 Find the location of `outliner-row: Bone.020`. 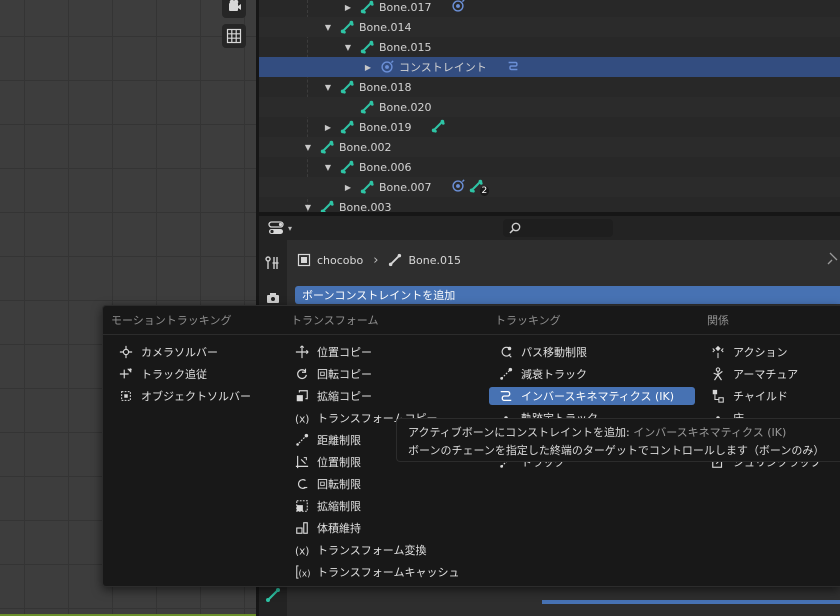

outliner-row: Bone.020 is located at coordinates (549, 107).